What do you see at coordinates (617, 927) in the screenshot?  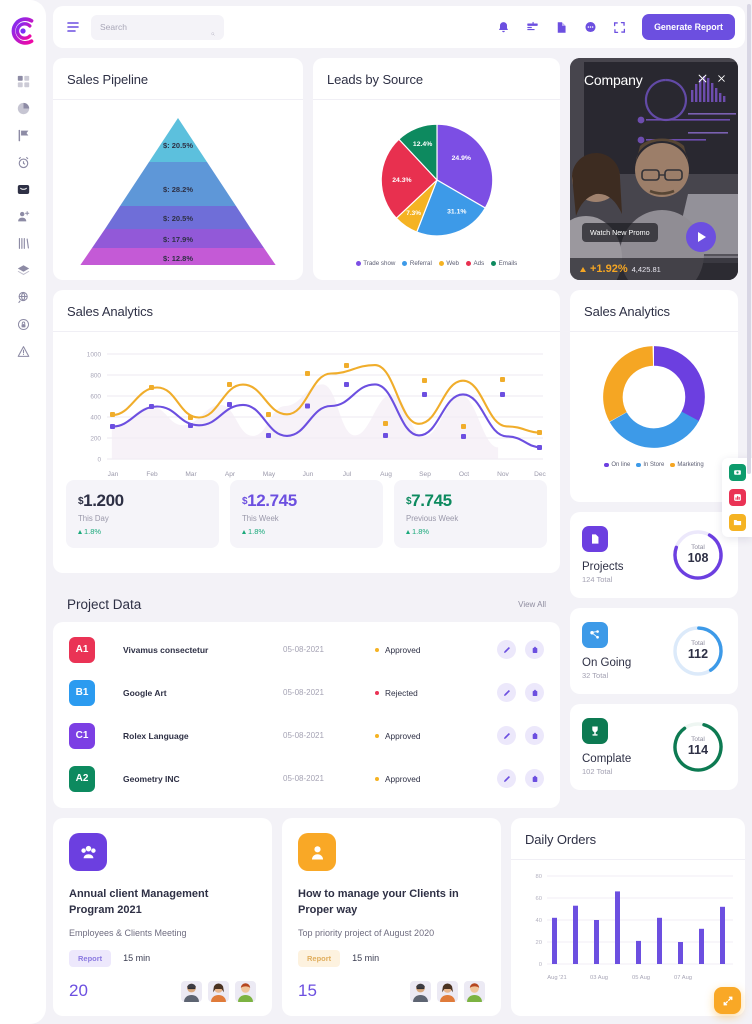 I see `bar` at bounding box center [617, 927].